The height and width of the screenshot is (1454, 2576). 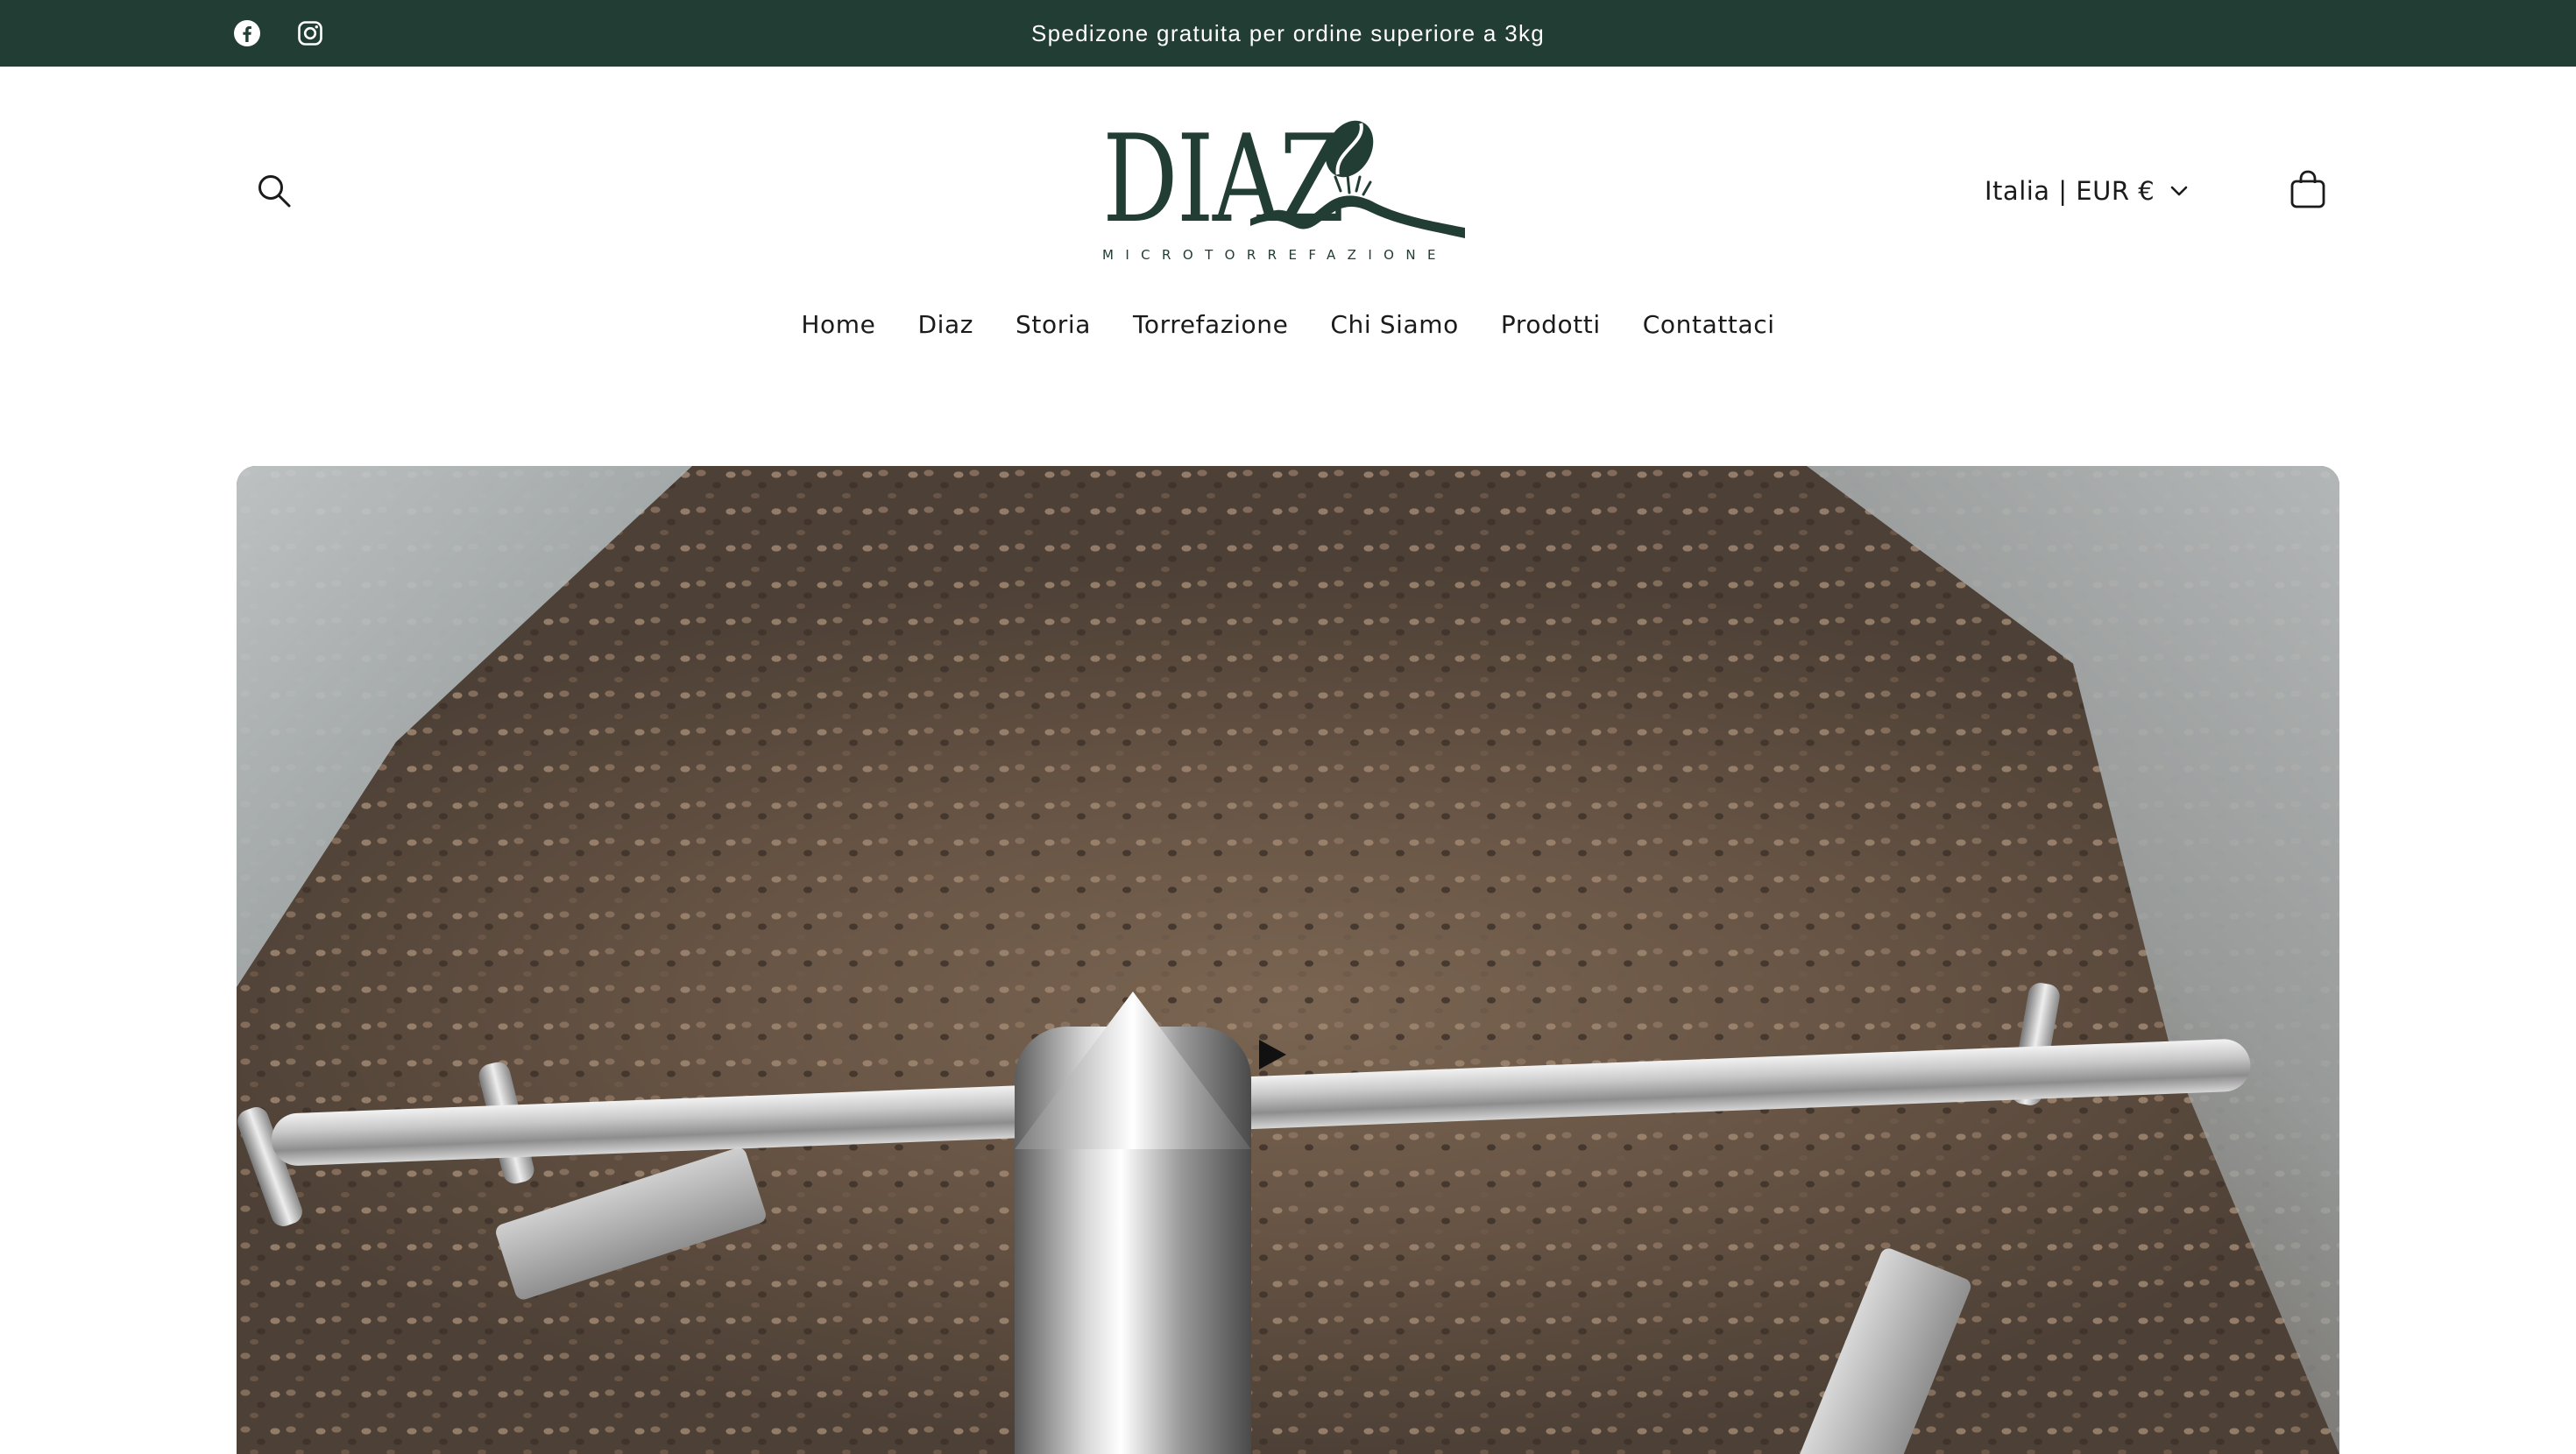 What do you see at coordinates (1210, 324) in the screenshot?
I see `nav-item-torrefazione: Torrefazione` at bounding box center [1210, 324].